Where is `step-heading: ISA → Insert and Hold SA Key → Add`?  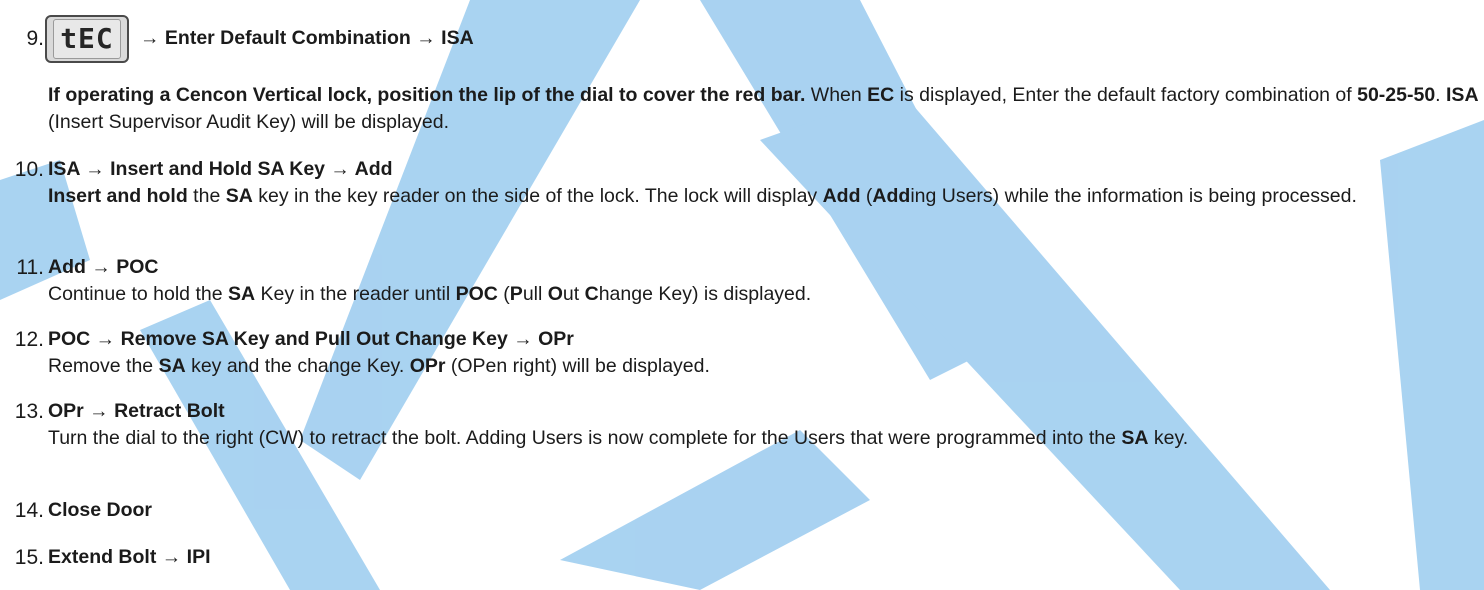 step-heading: ISA → Insert and Hold SA Key → Add is located at coordinates (220, 169).